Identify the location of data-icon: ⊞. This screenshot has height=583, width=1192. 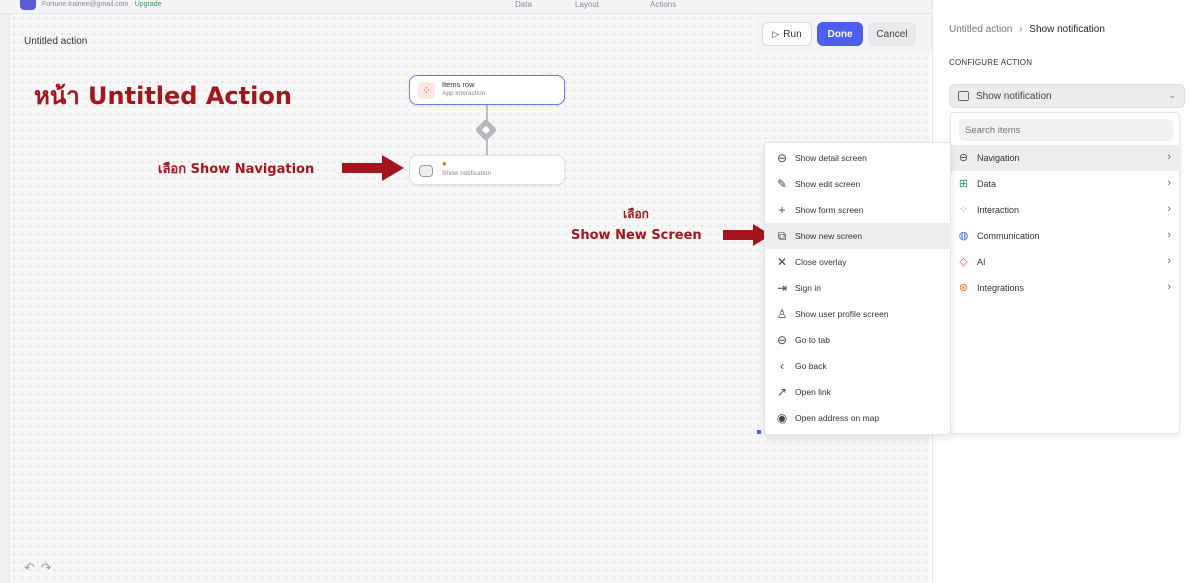
(963, 184).